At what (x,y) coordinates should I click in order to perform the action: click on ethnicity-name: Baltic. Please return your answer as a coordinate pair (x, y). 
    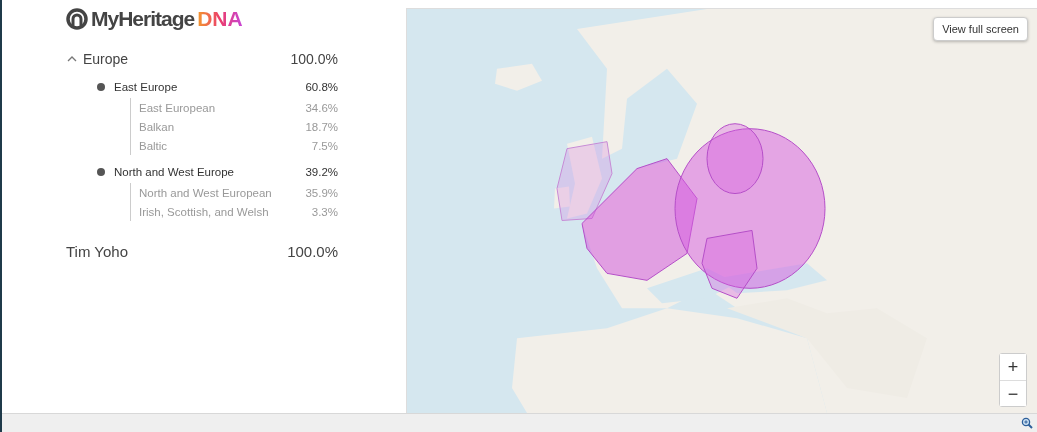
    Looking at the image, I should click on (153, 145).